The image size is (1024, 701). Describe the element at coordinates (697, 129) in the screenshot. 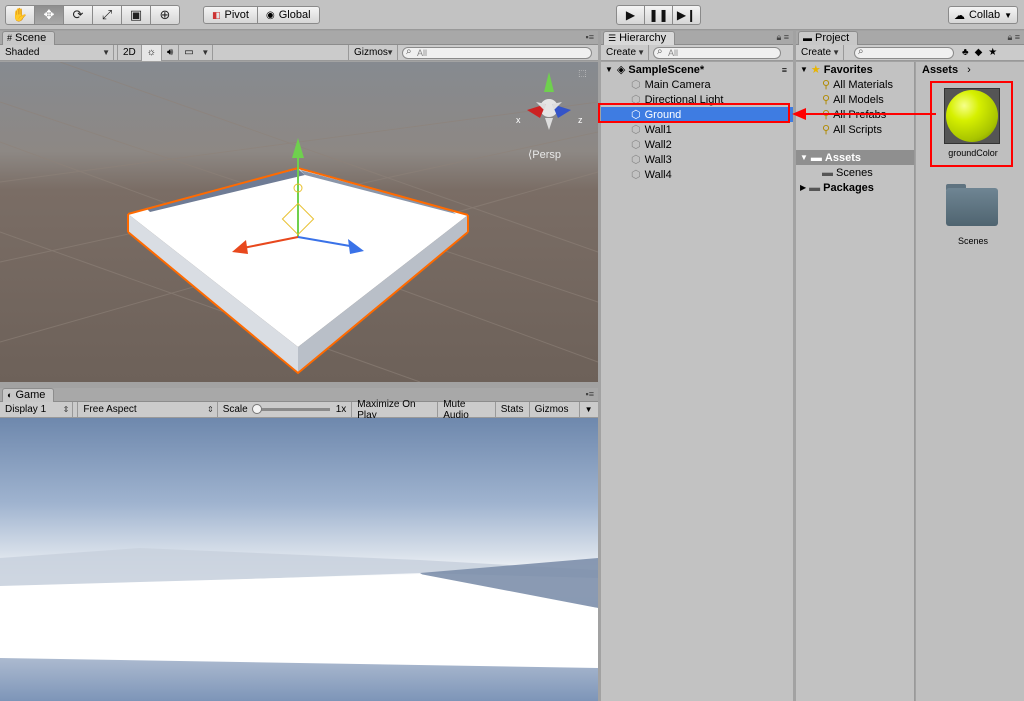

I see `hierarchy-item-wall1: ⬡ Wall1` at that location.